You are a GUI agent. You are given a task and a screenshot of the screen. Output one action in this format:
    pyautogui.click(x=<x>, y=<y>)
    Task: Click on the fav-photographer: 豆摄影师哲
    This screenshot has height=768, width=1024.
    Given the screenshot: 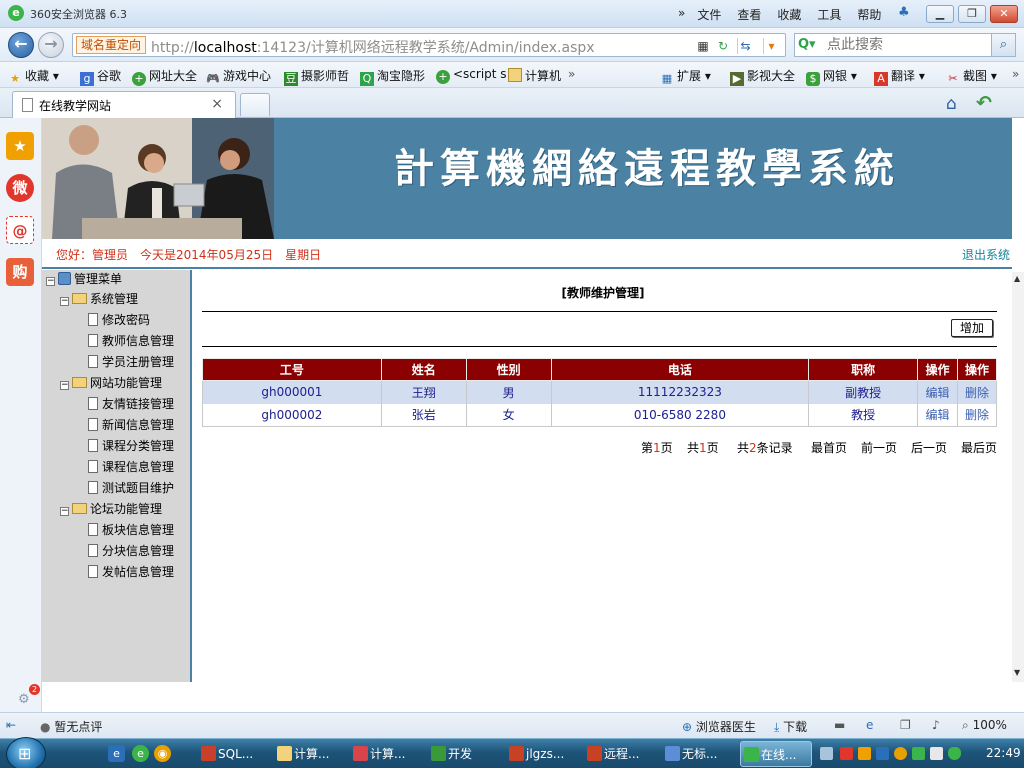 What is the action you would take?
    pyautogui.click(x=316, y=76)
    